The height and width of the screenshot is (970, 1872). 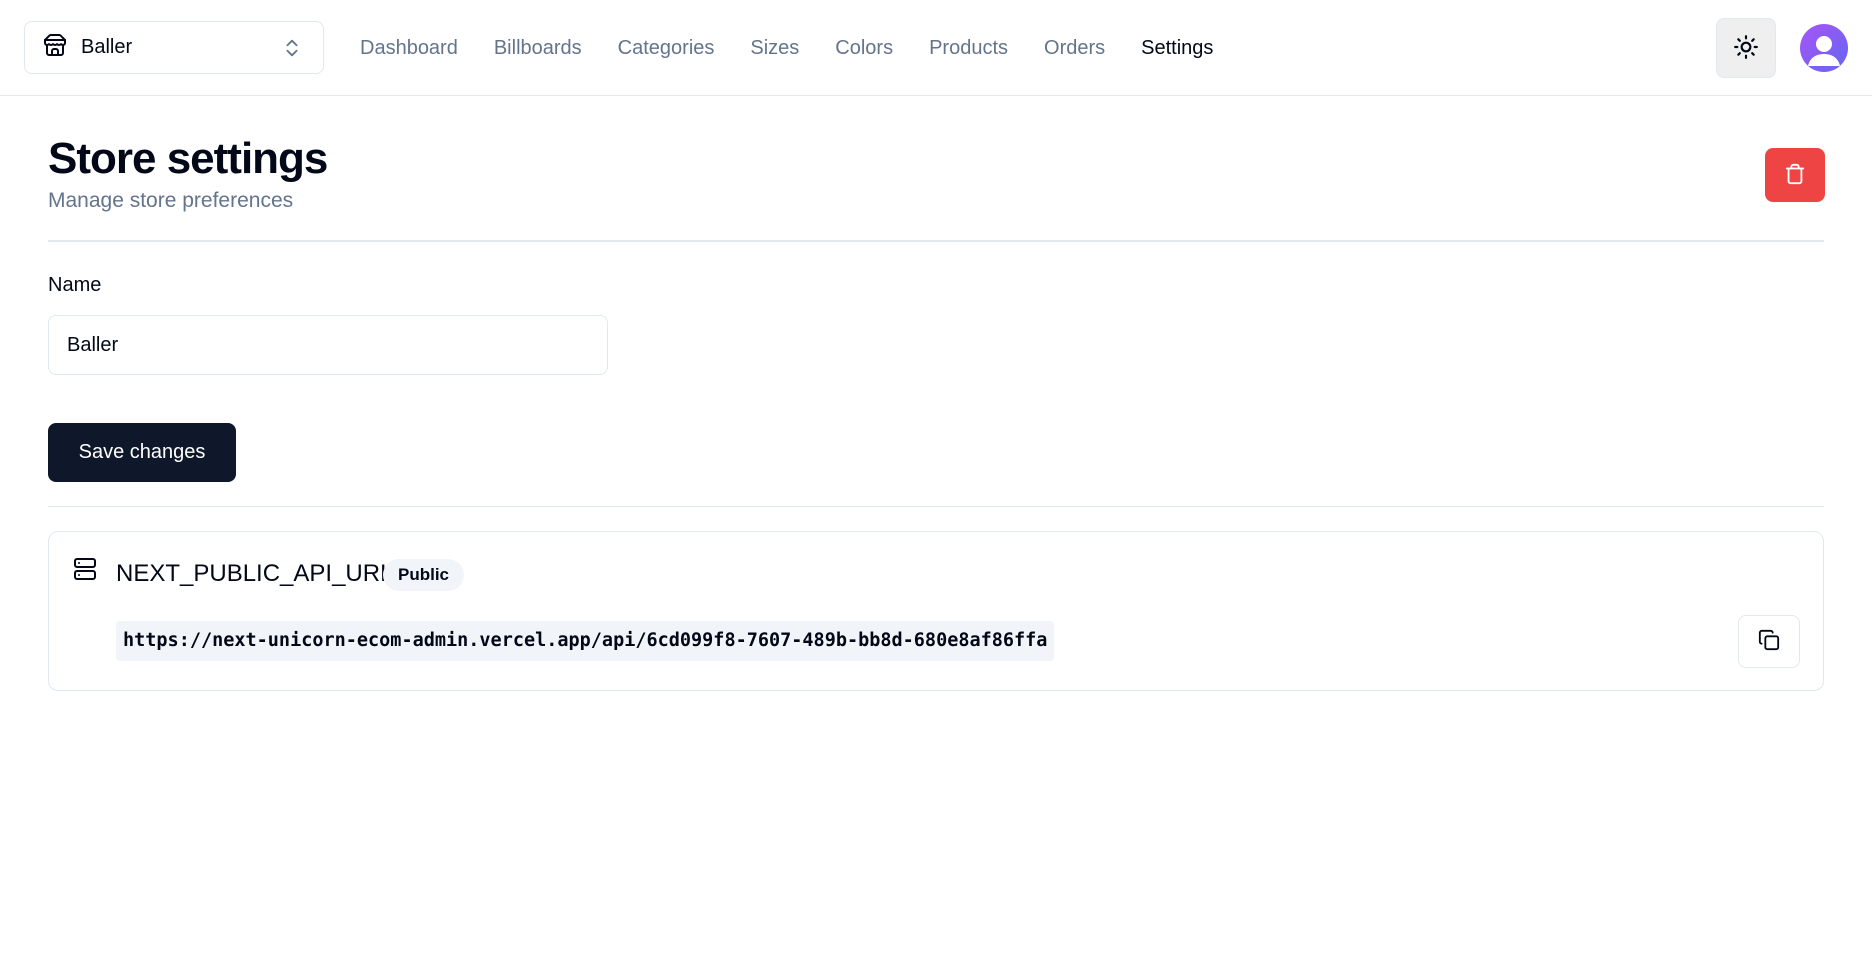 I want to click on nav-colors: Colors, so click(x=864, y=48).